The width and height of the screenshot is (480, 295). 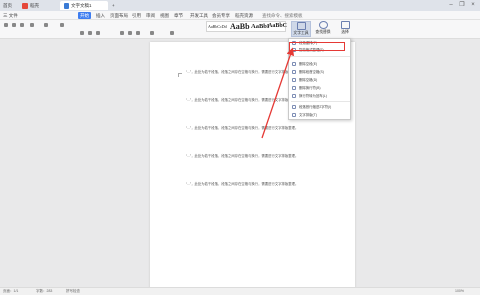 What do you see at coordinates (44, 291) in the screenshot?
I see `word-count: 字数：283` at bounding box center [44, 291].